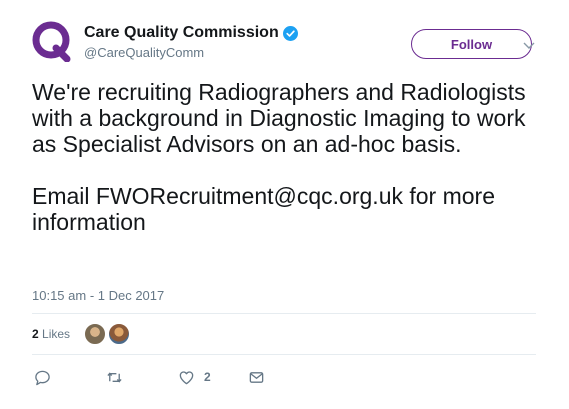  I want to click on likes-number: 2, so click(35, 334).